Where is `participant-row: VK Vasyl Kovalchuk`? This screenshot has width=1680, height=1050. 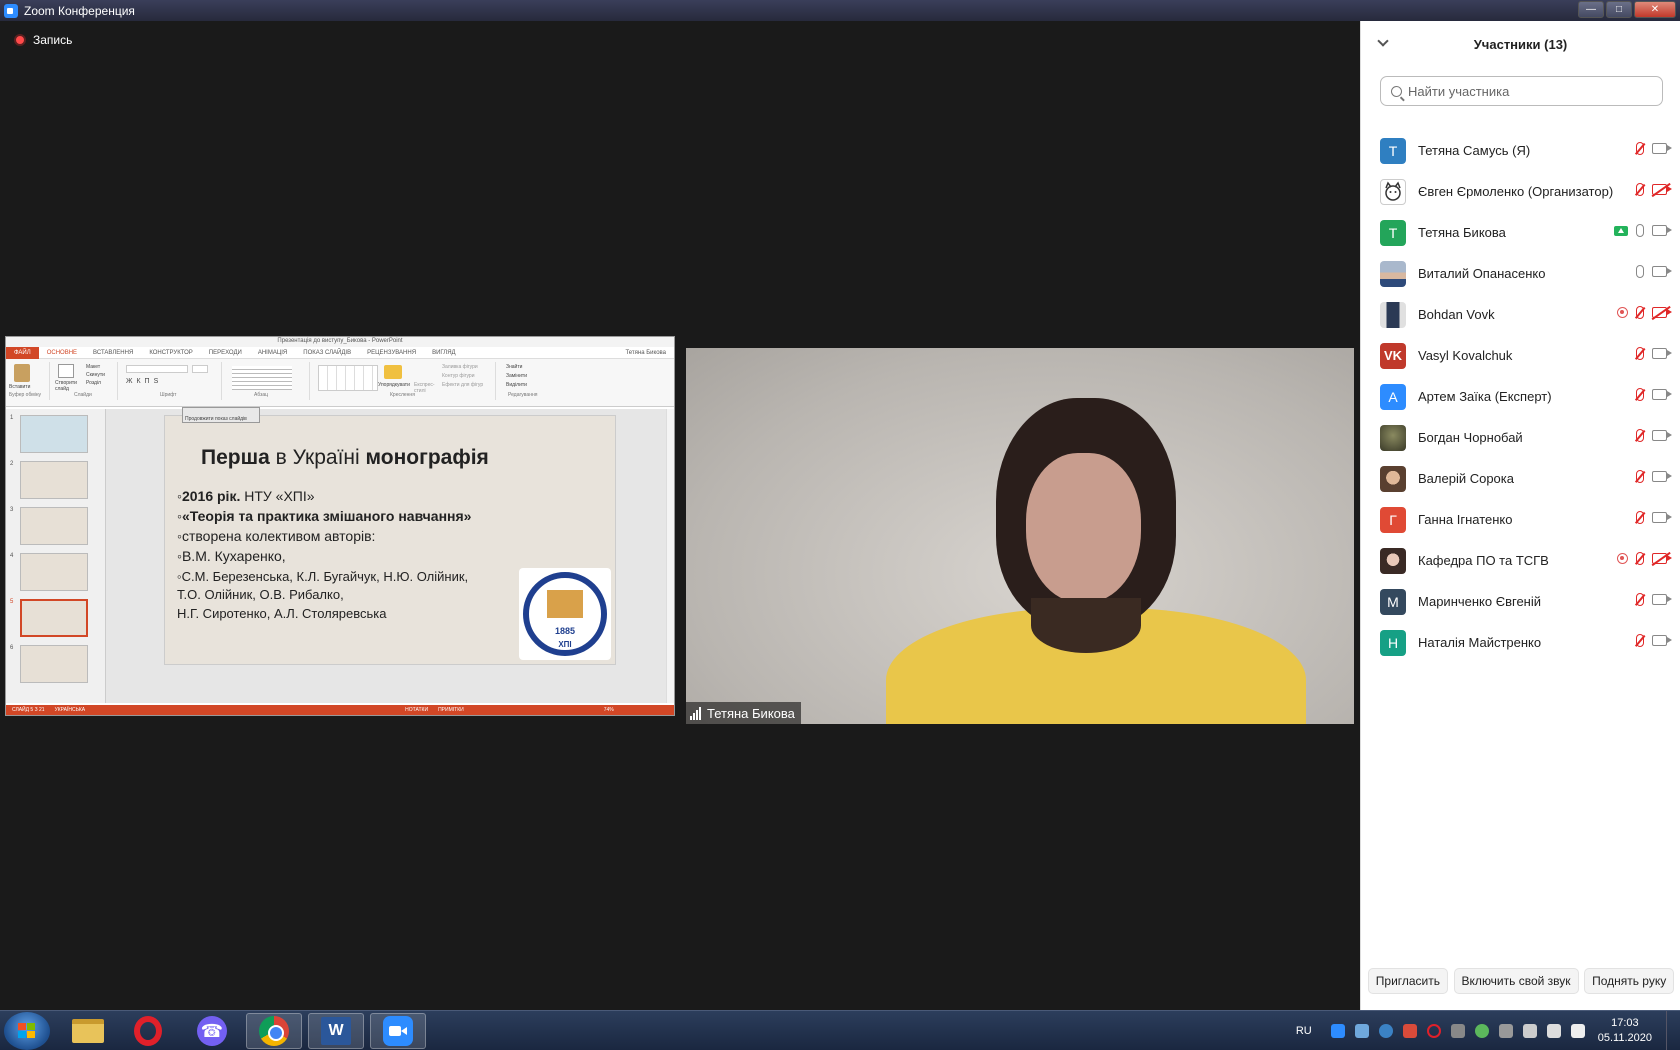 participant-row: VK Vasyl Kovalchuk is located at coordinates (1520, 355).